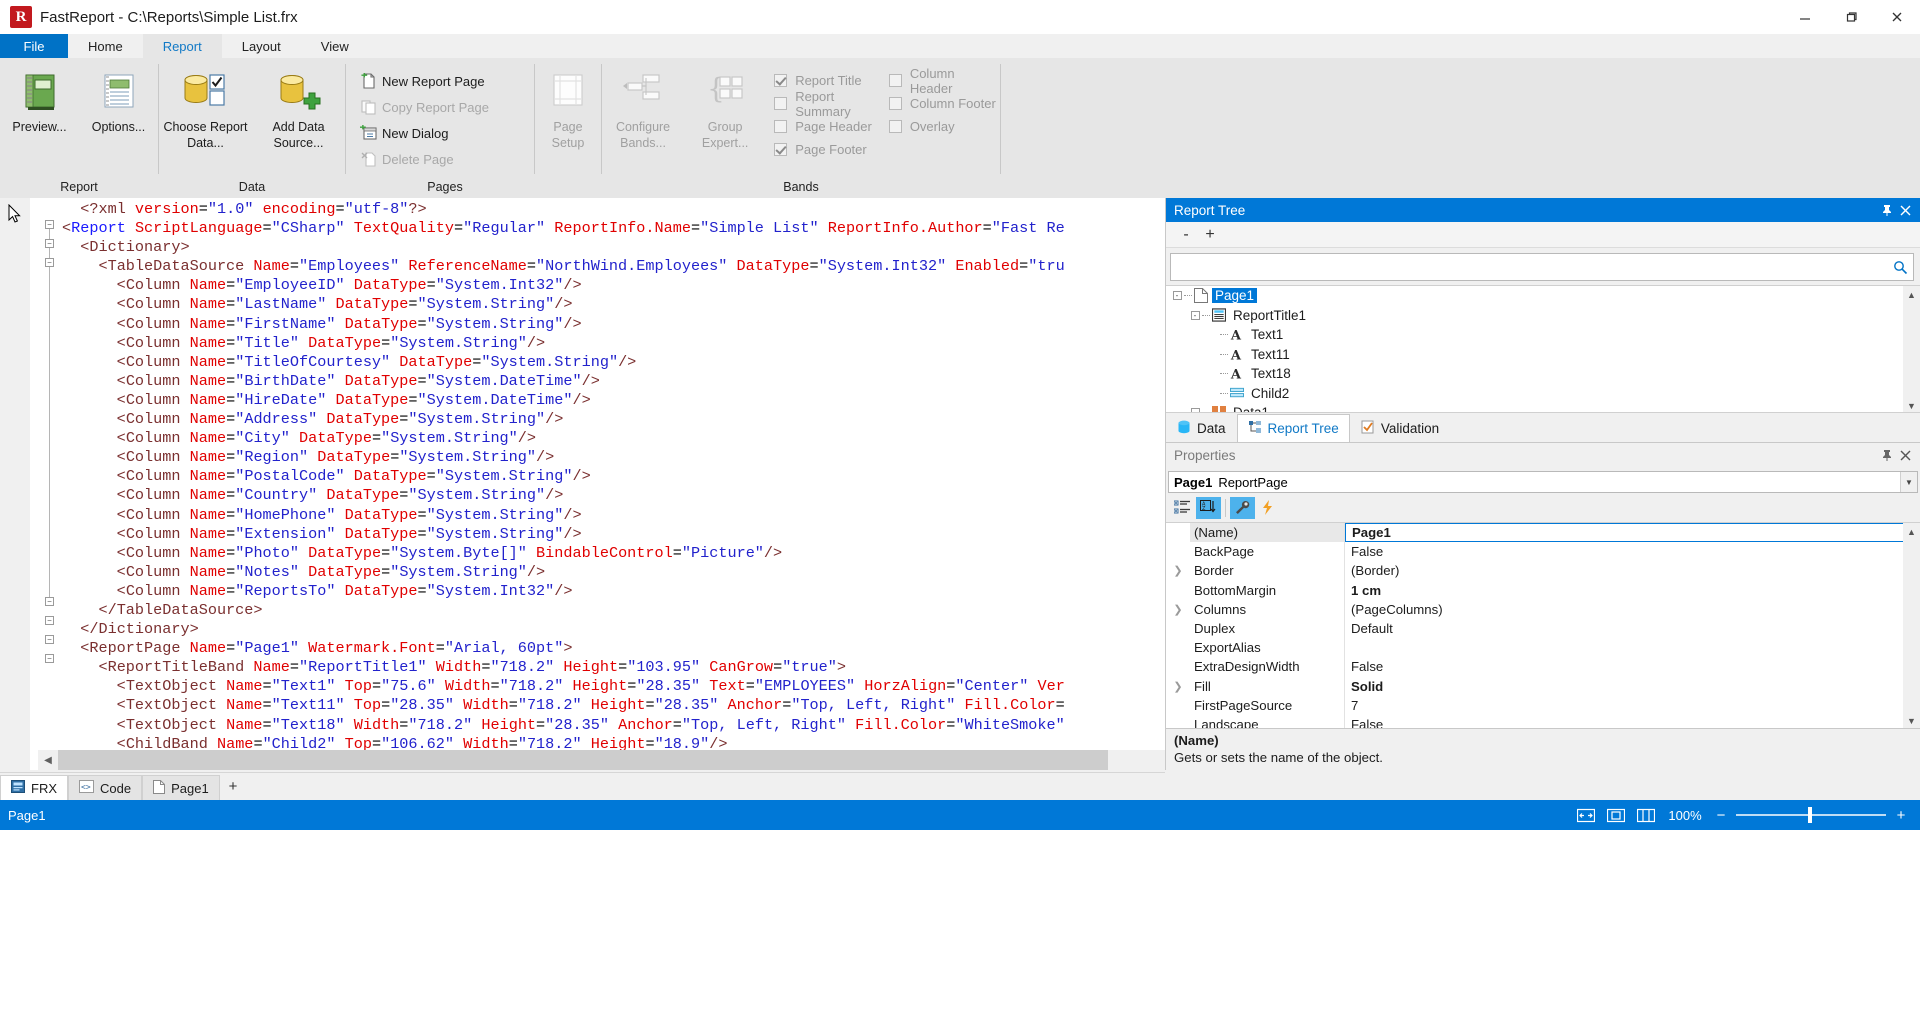 This screenshot has height=1020, width=1920. Describe the element at coordinates (261, 46) in the screenshot. I see `tab-layout: Layout` at that location.